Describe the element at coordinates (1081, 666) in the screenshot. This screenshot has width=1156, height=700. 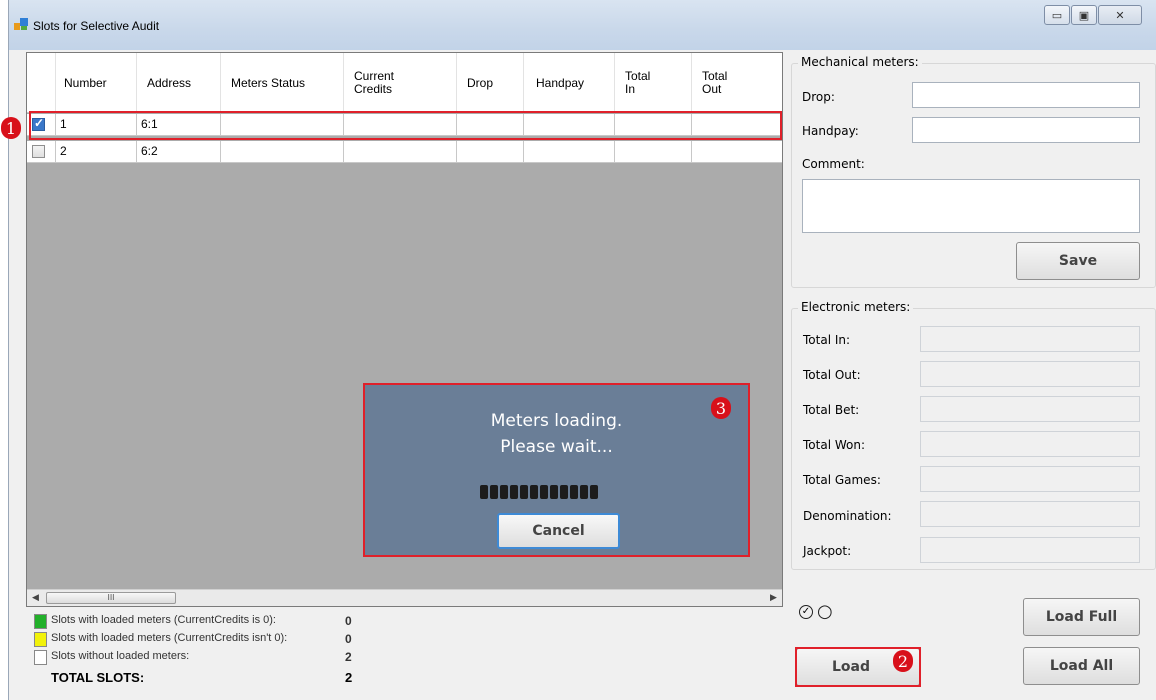
I see `load-all-button: Load All` at that location.